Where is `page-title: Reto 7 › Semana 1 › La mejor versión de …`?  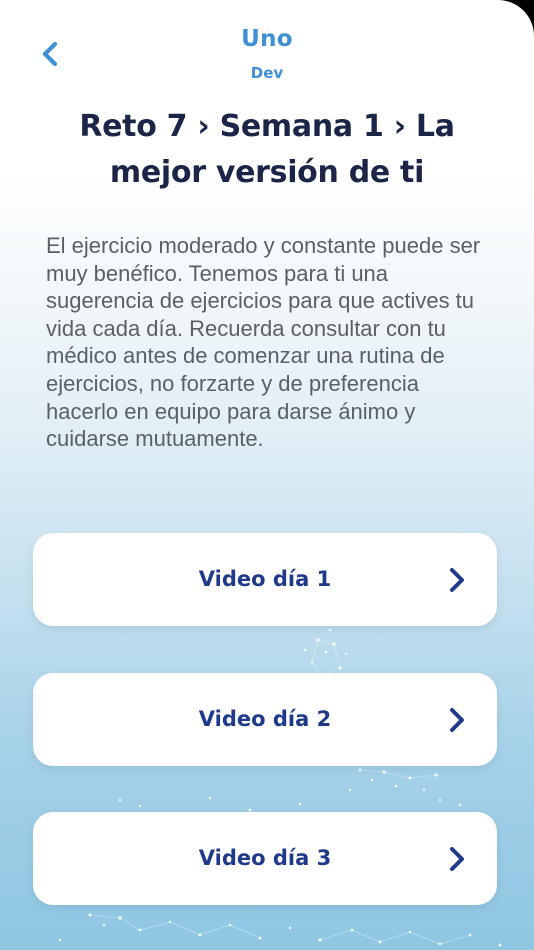 page-title: Reto 7 › Semana 1 › La mejor versión de … is located at coordinates (267, 149).